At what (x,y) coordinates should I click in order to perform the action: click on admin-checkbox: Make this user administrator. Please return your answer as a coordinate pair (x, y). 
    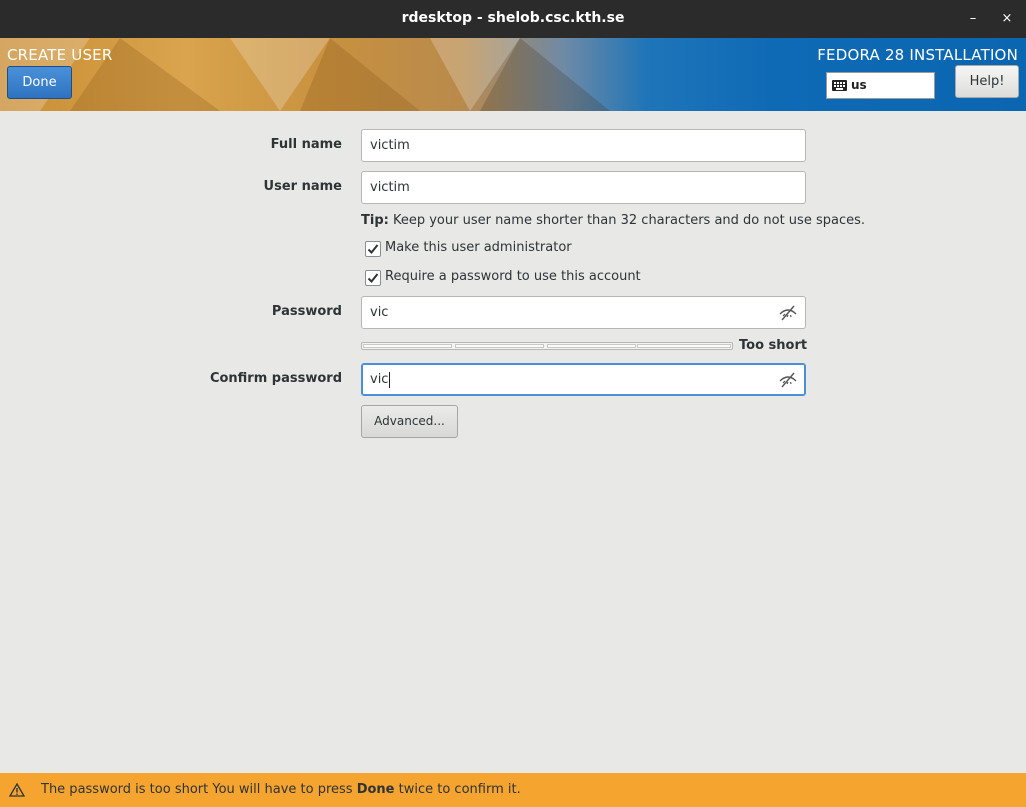
    Looking at the image, I should click on (475, 249).